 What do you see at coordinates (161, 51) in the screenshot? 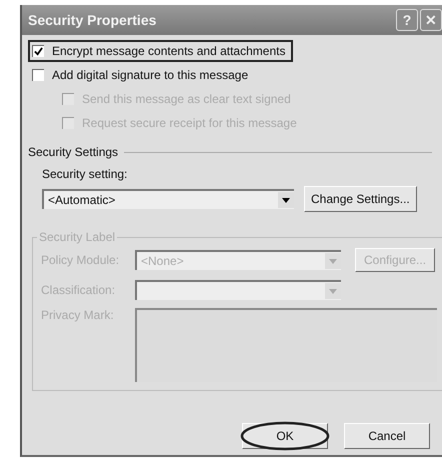
I see `checkbox-option: Encrypt message contents and attachments` at bounding box center [161, 51].